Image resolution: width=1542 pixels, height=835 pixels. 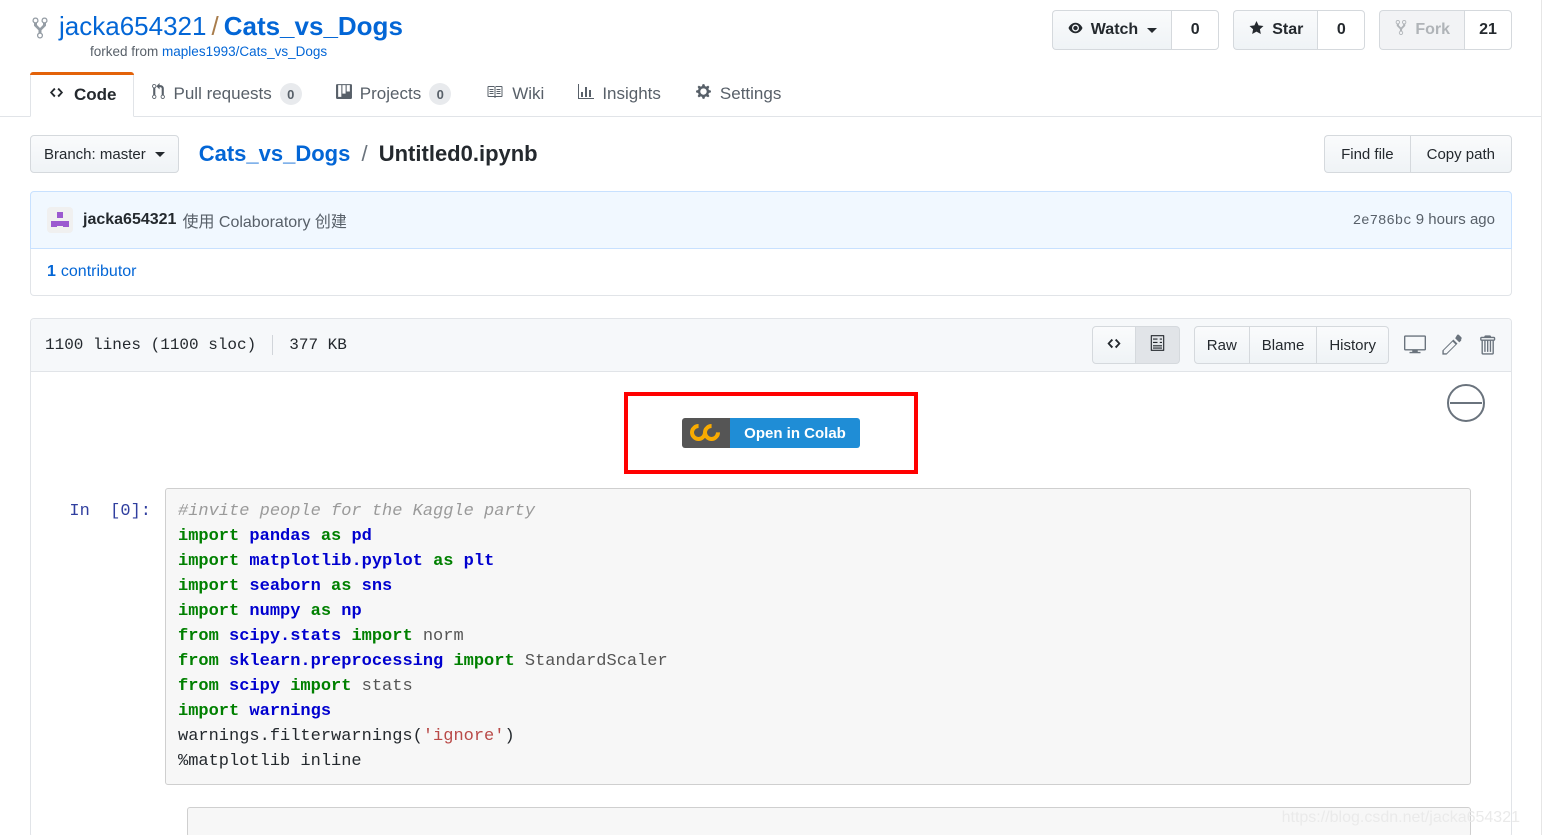 I want to click on view-rendered-button, so click(x=1157, y=345).